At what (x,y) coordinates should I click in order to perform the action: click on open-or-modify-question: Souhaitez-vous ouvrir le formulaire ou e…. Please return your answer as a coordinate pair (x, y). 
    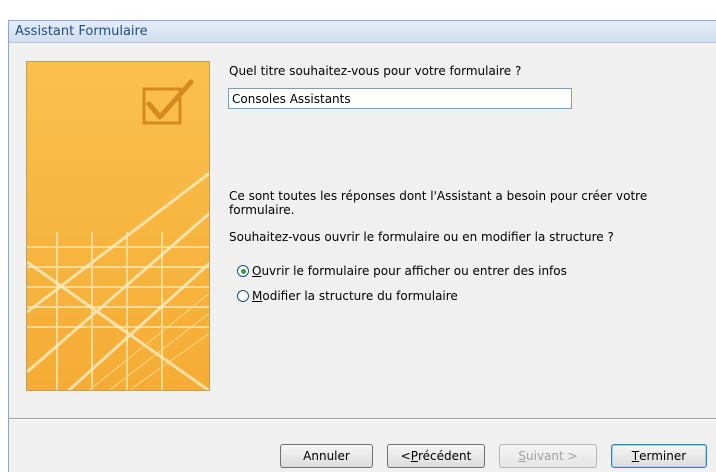
    Looking at the image, I should click on (421, 237).